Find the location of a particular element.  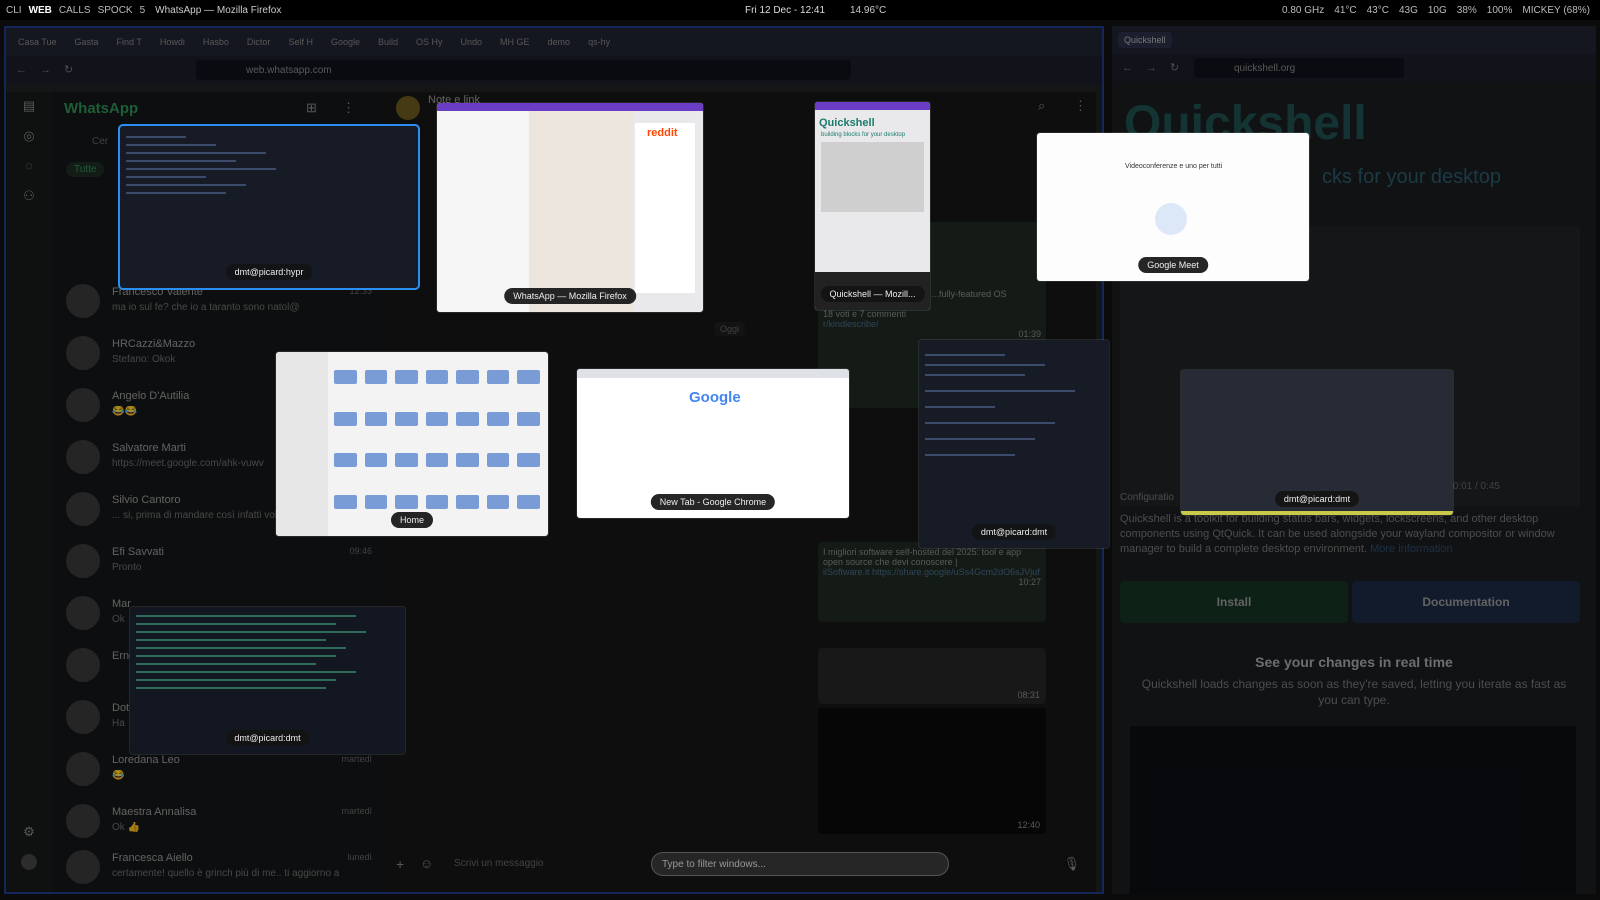

reddit-logo: reddit is located at coordinates (662, 133).